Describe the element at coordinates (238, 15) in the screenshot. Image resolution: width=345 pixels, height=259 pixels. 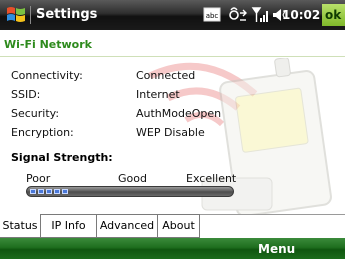
I see `connectivity-icon` at that location.